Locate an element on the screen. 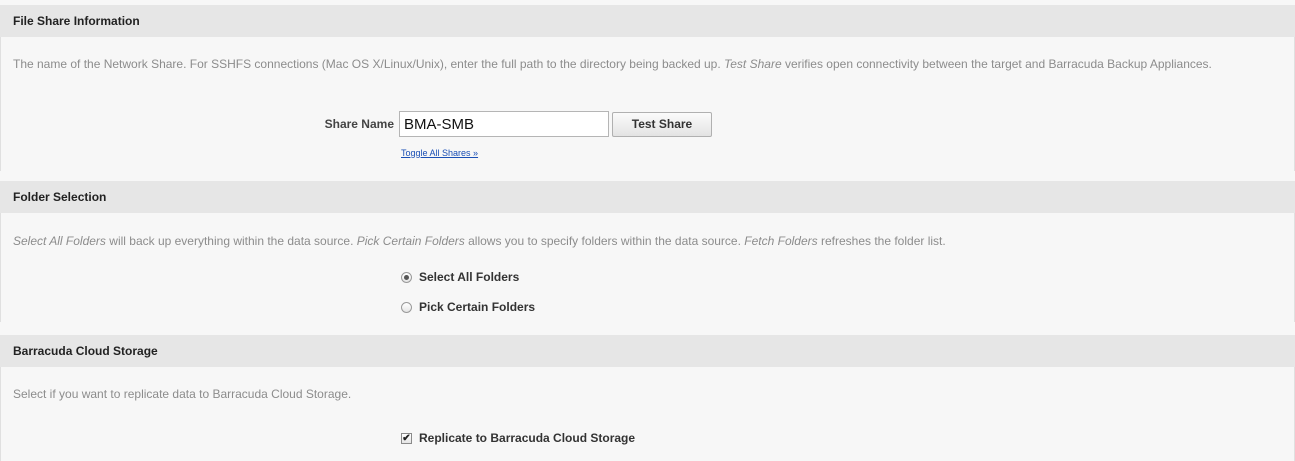  replicate-cloud-option: ✔ Replicate to Barracuda Cloud Storage is located at coordinates (518, 438).